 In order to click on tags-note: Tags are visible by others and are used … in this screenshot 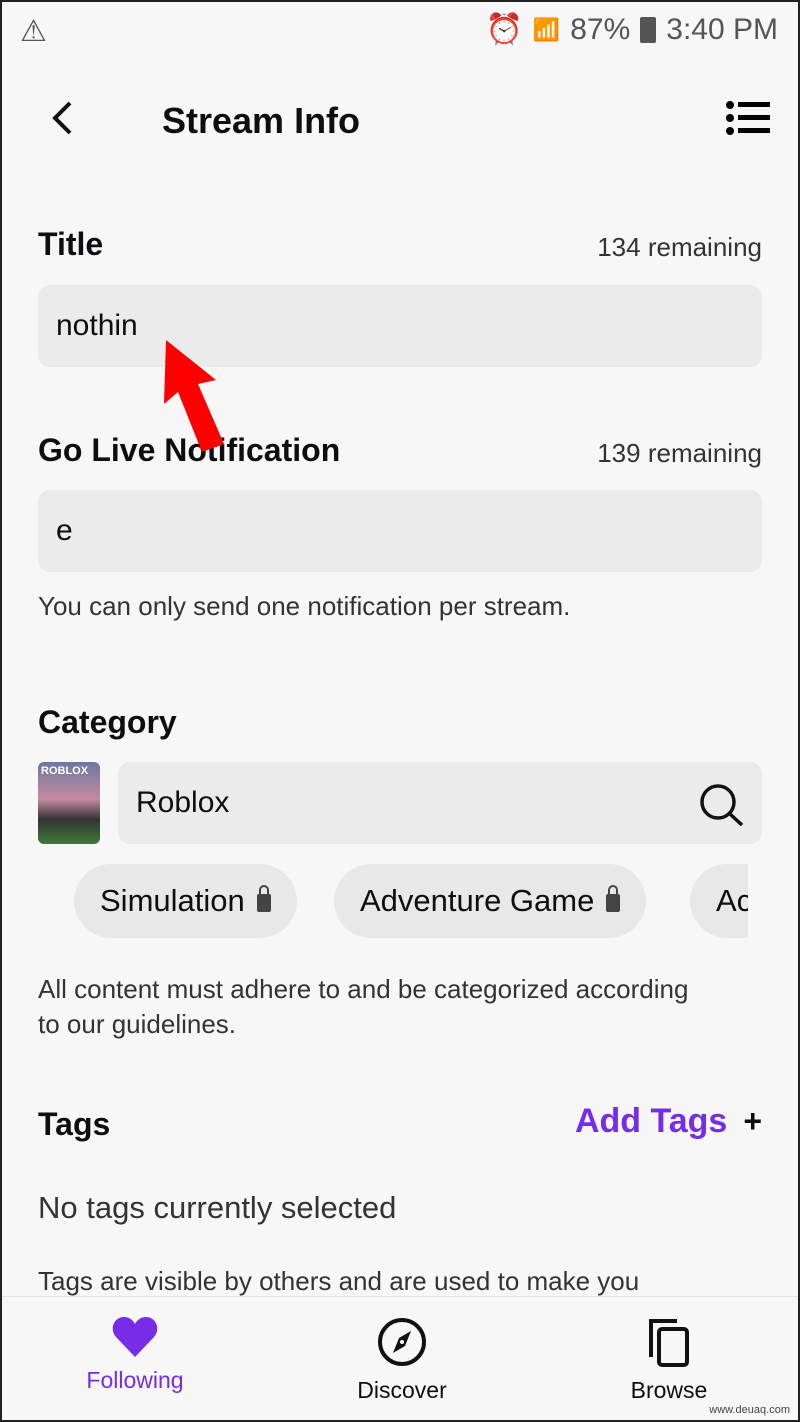, I will do `click(339, 1281)`.